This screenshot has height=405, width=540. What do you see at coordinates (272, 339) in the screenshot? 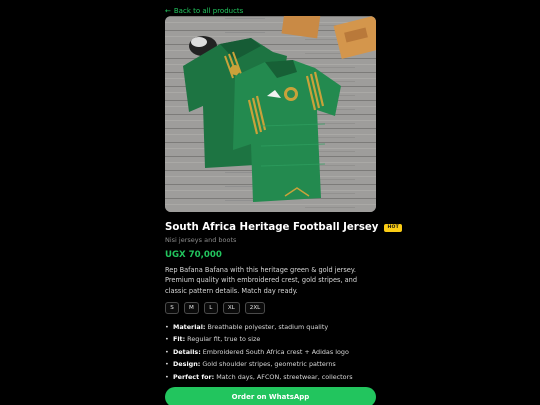
I see `feature-item: • Fit: Regular fit, true to size` at bounding box center [272, 339].